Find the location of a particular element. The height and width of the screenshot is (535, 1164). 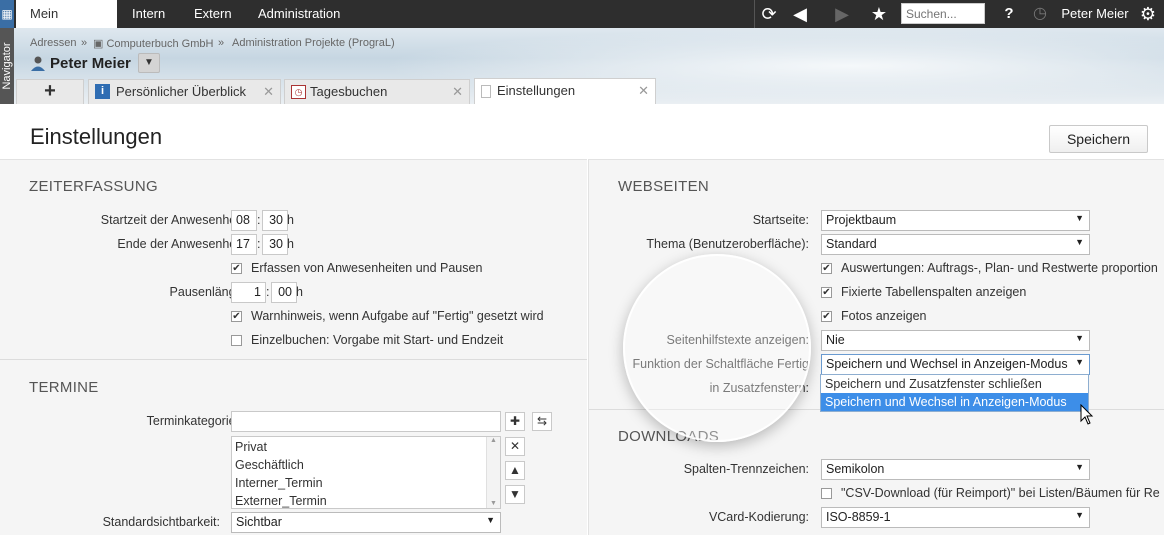

settings-doc-icon is located at coordinates (486, 91).